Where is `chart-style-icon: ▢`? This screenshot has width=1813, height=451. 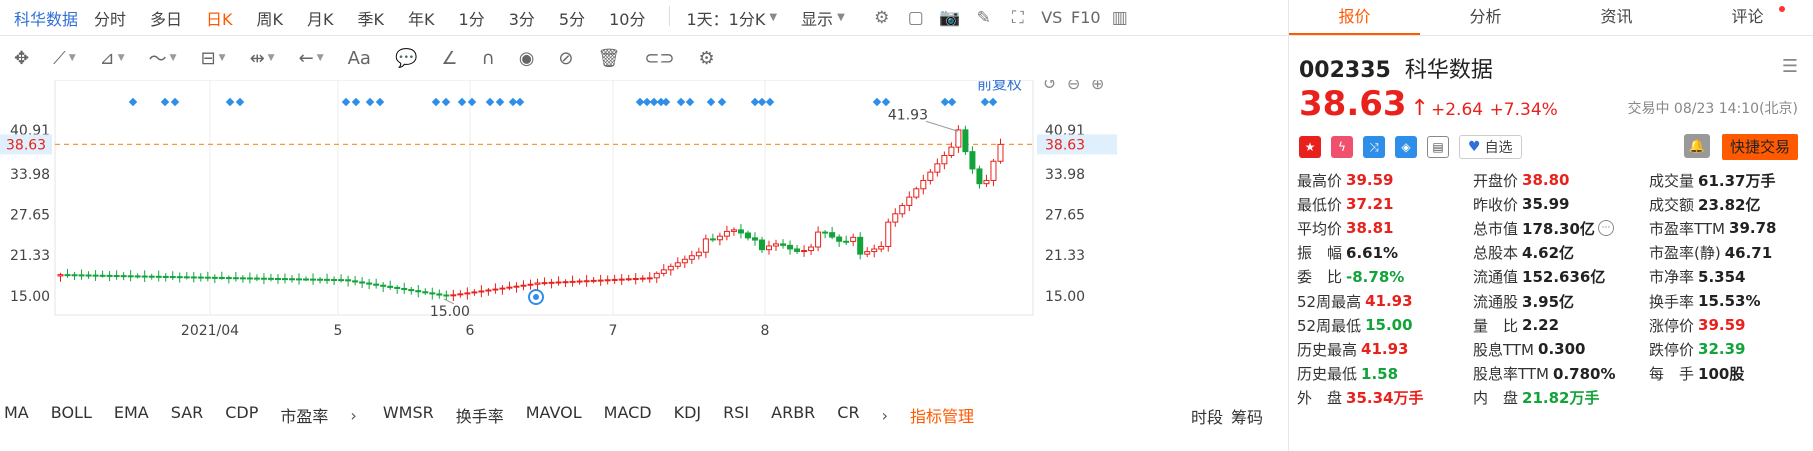
chart-style-icon: ▢ is located at coordinates (916, 18).